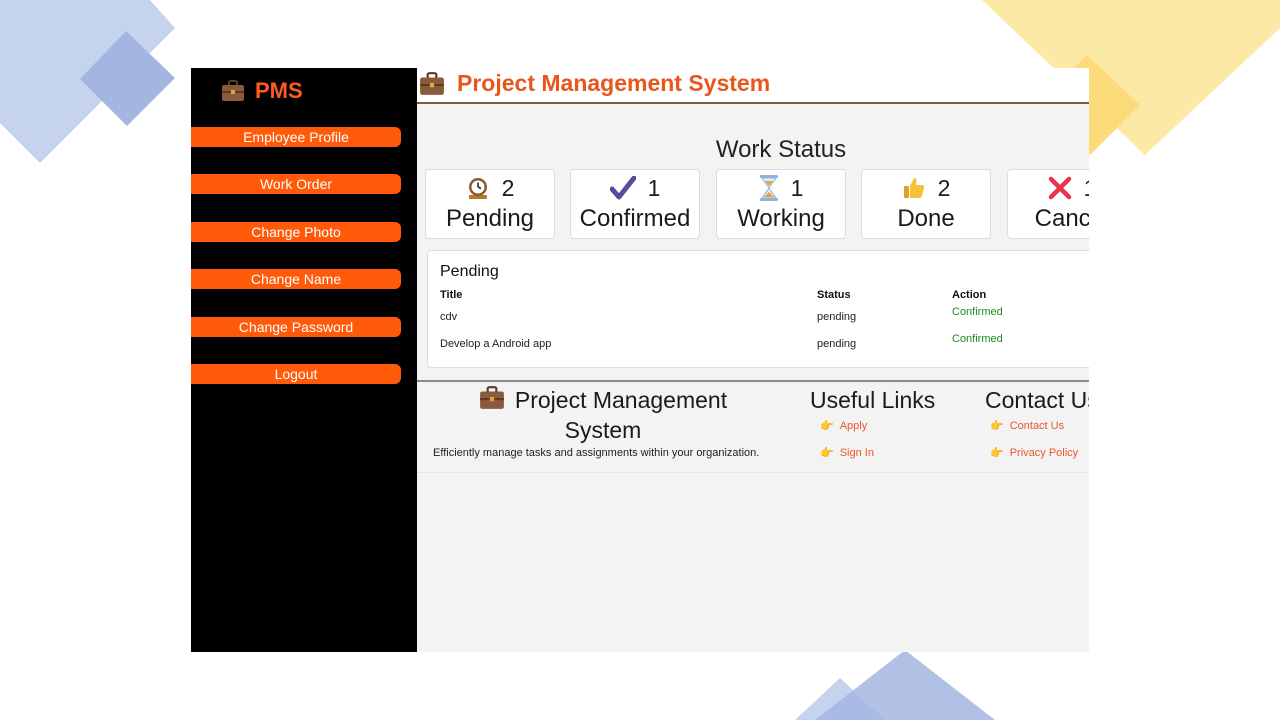  What do you see at coordinates (1037, 400) in the screenshot?
I see `contact-heading: Contact Us` at bounding box center [1037, 400].